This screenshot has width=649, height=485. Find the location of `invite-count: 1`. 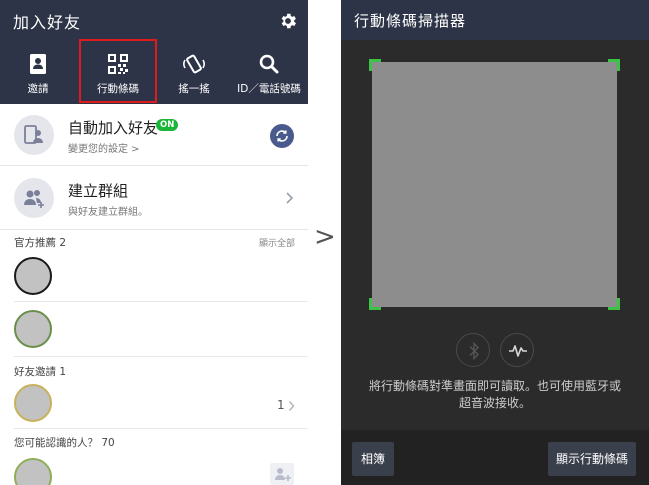

invite-count: 1 is located at coordinates (281, 405).